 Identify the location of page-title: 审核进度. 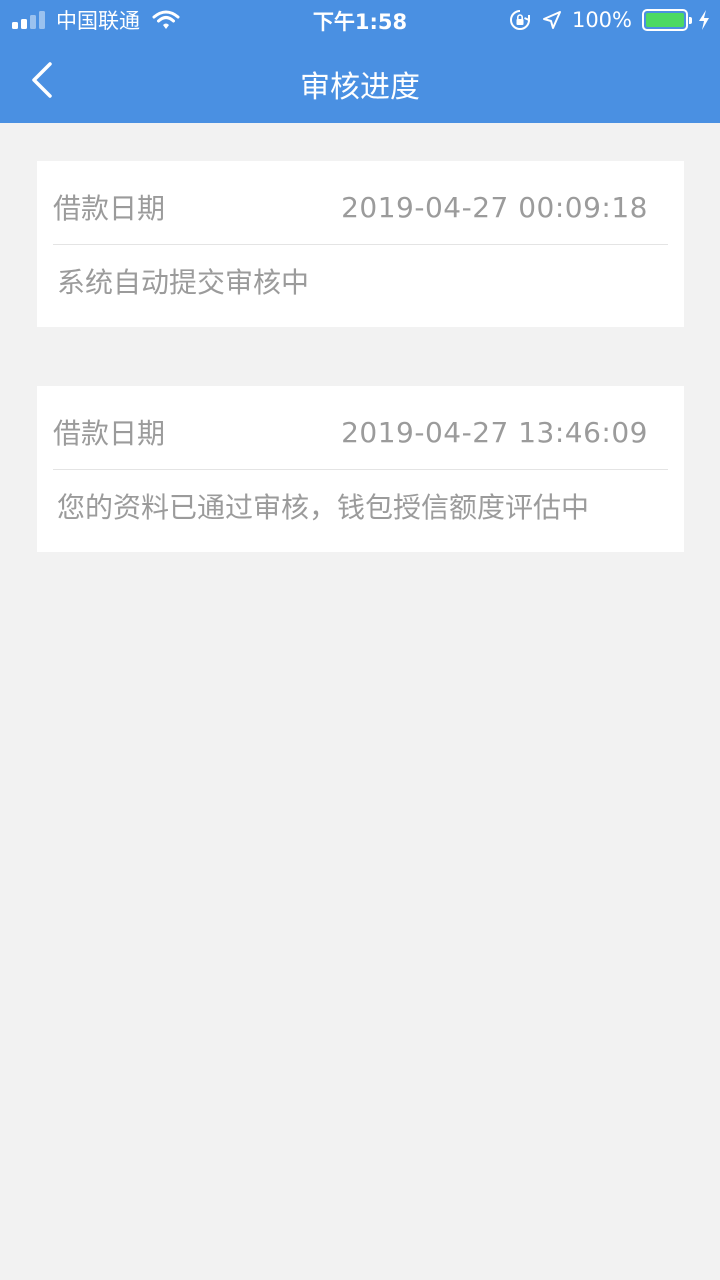
(360, 87).